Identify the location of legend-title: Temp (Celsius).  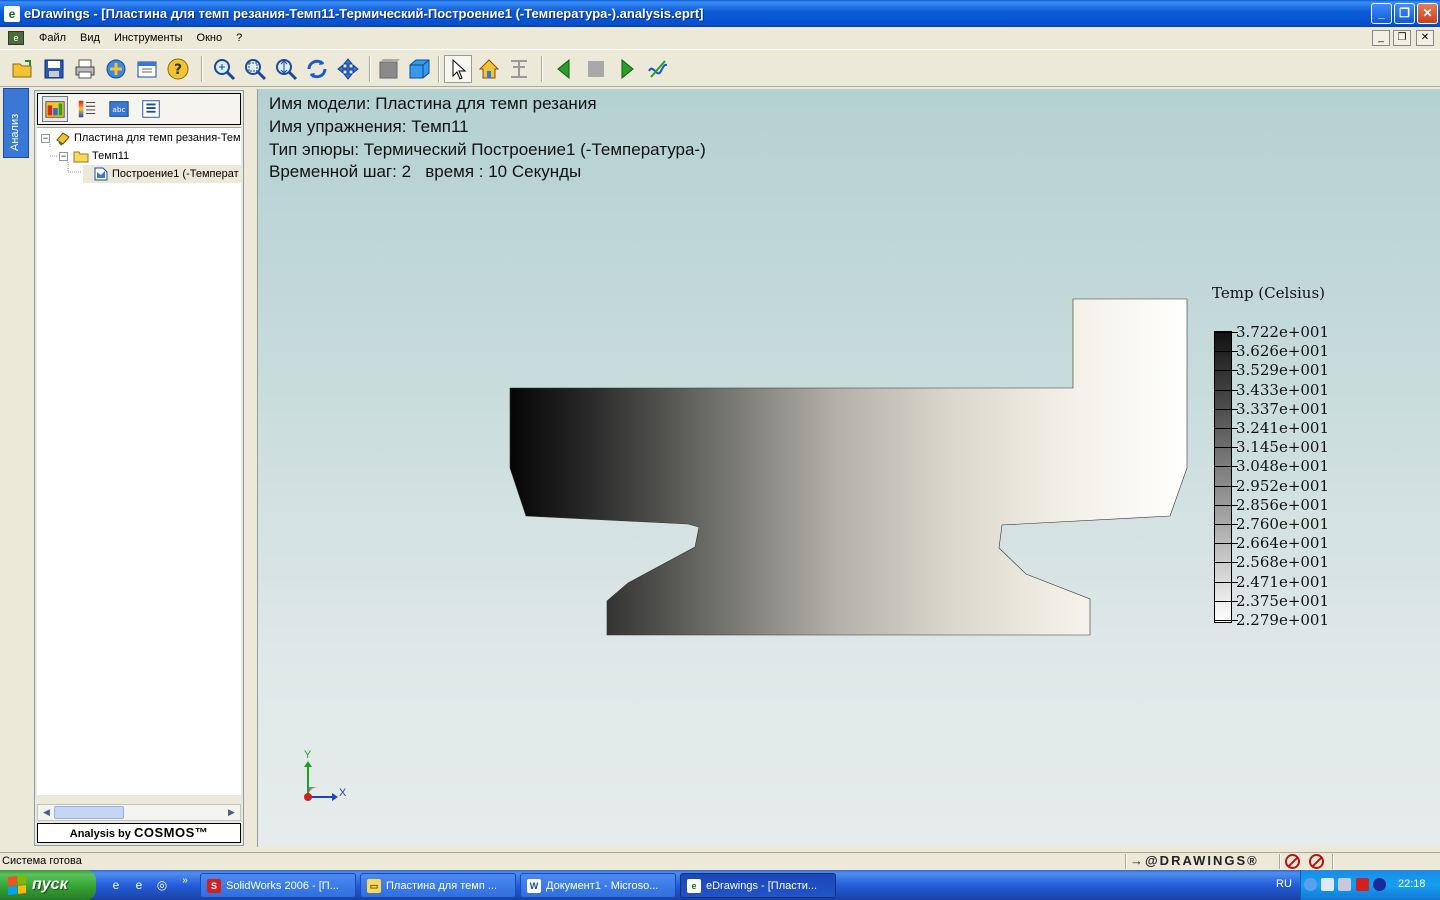
(1269, 293).